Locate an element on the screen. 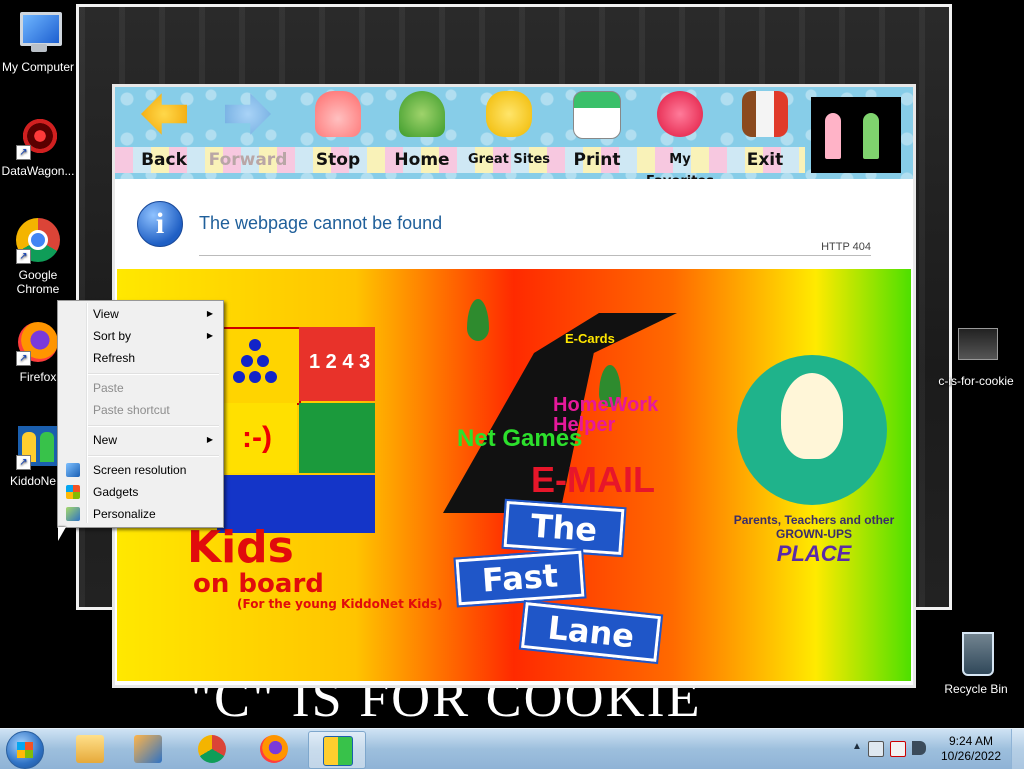 Image resolution: width=1024 pixels, height=769 pixels. taskbar-firefox is located at coordinates (274, 749).